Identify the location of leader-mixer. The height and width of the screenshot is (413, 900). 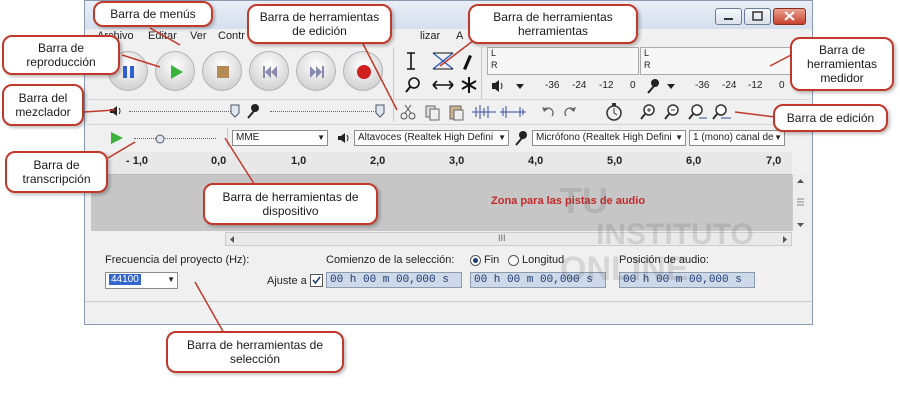
(99, 111).